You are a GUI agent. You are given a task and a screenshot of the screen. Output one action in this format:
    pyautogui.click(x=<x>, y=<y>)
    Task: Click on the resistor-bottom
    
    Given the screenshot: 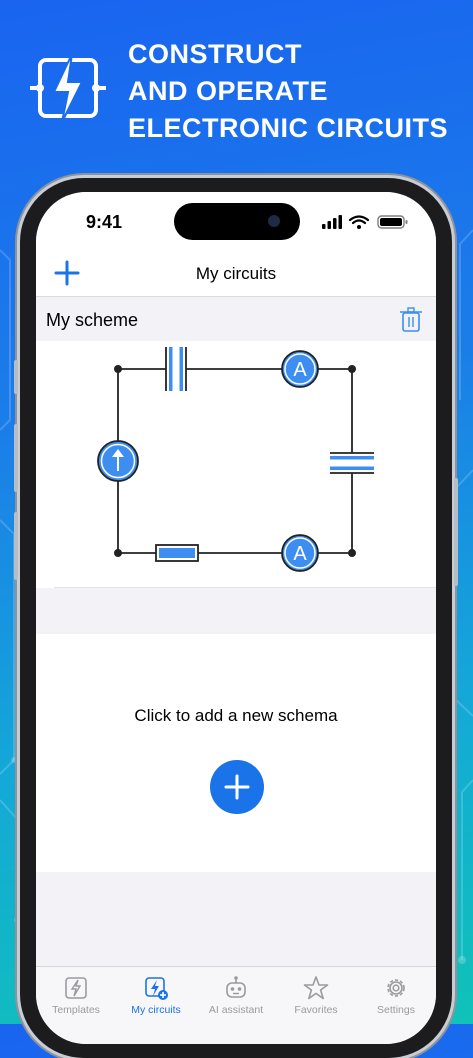 What is the action you would take?
    pyautogui.click(x=177, y=553)
    